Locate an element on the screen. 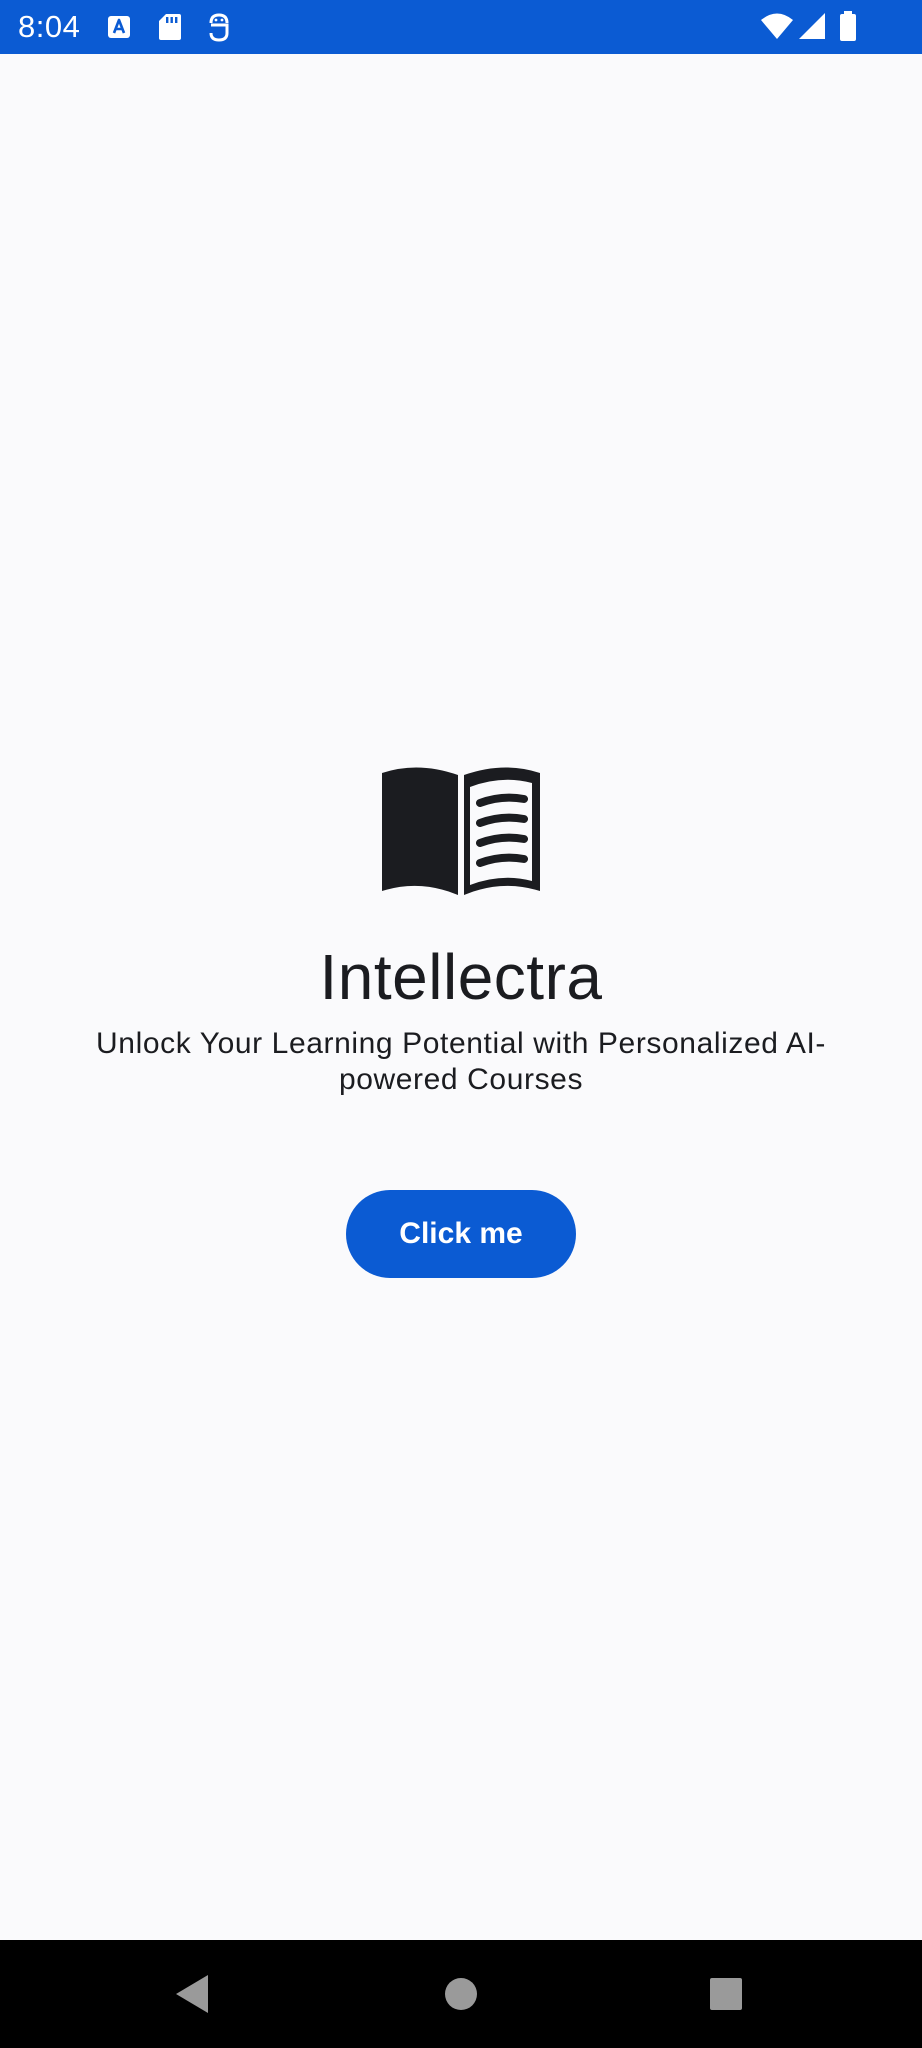 The width and height of the screenshot is (922, 2048). recents-icon is located at coordinates (726, 1994).